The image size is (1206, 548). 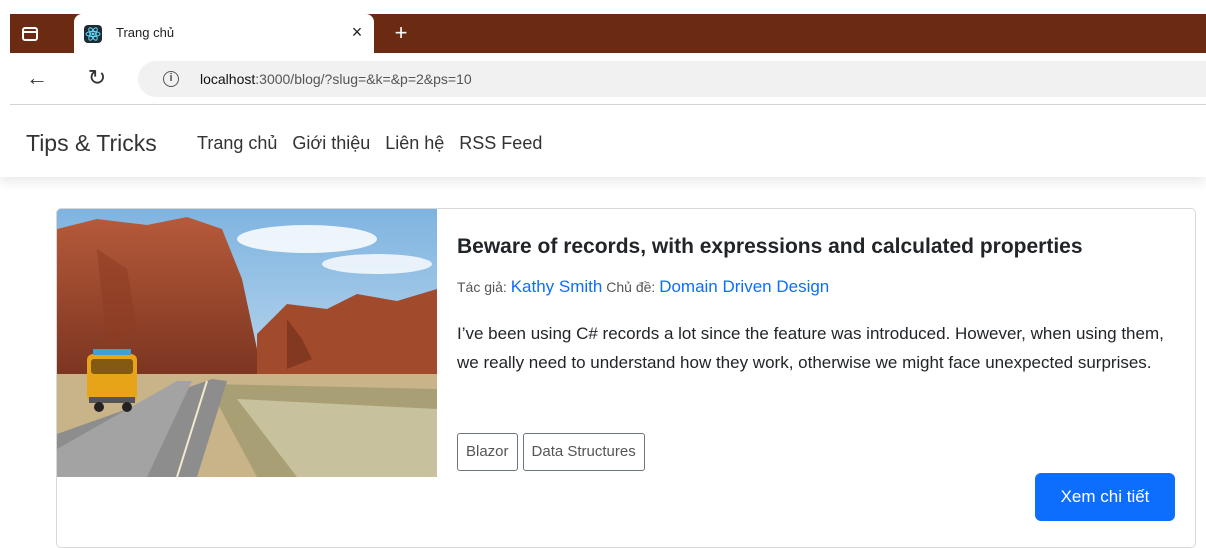 What do you see at coordinates (228, 79) in the screenshot?
I see `url-host: localhost` at bounding box center [228, 79].